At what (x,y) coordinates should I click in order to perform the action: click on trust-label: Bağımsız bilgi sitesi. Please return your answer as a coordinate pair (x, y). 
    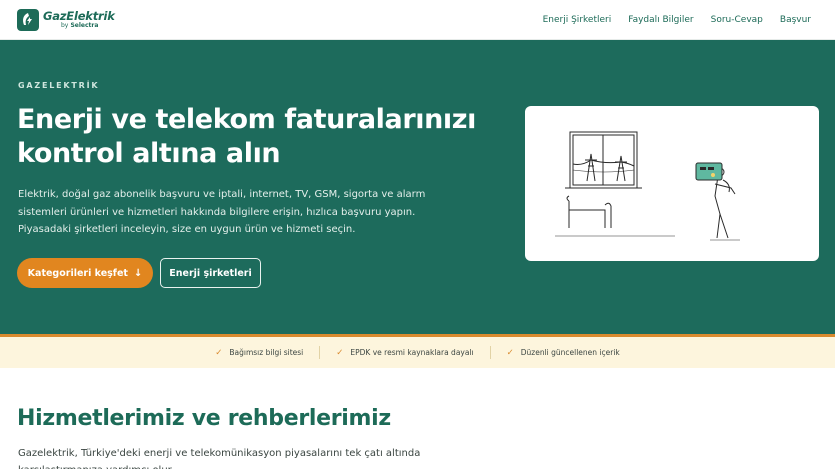
    Looking at the image, I should click on (266, 352).